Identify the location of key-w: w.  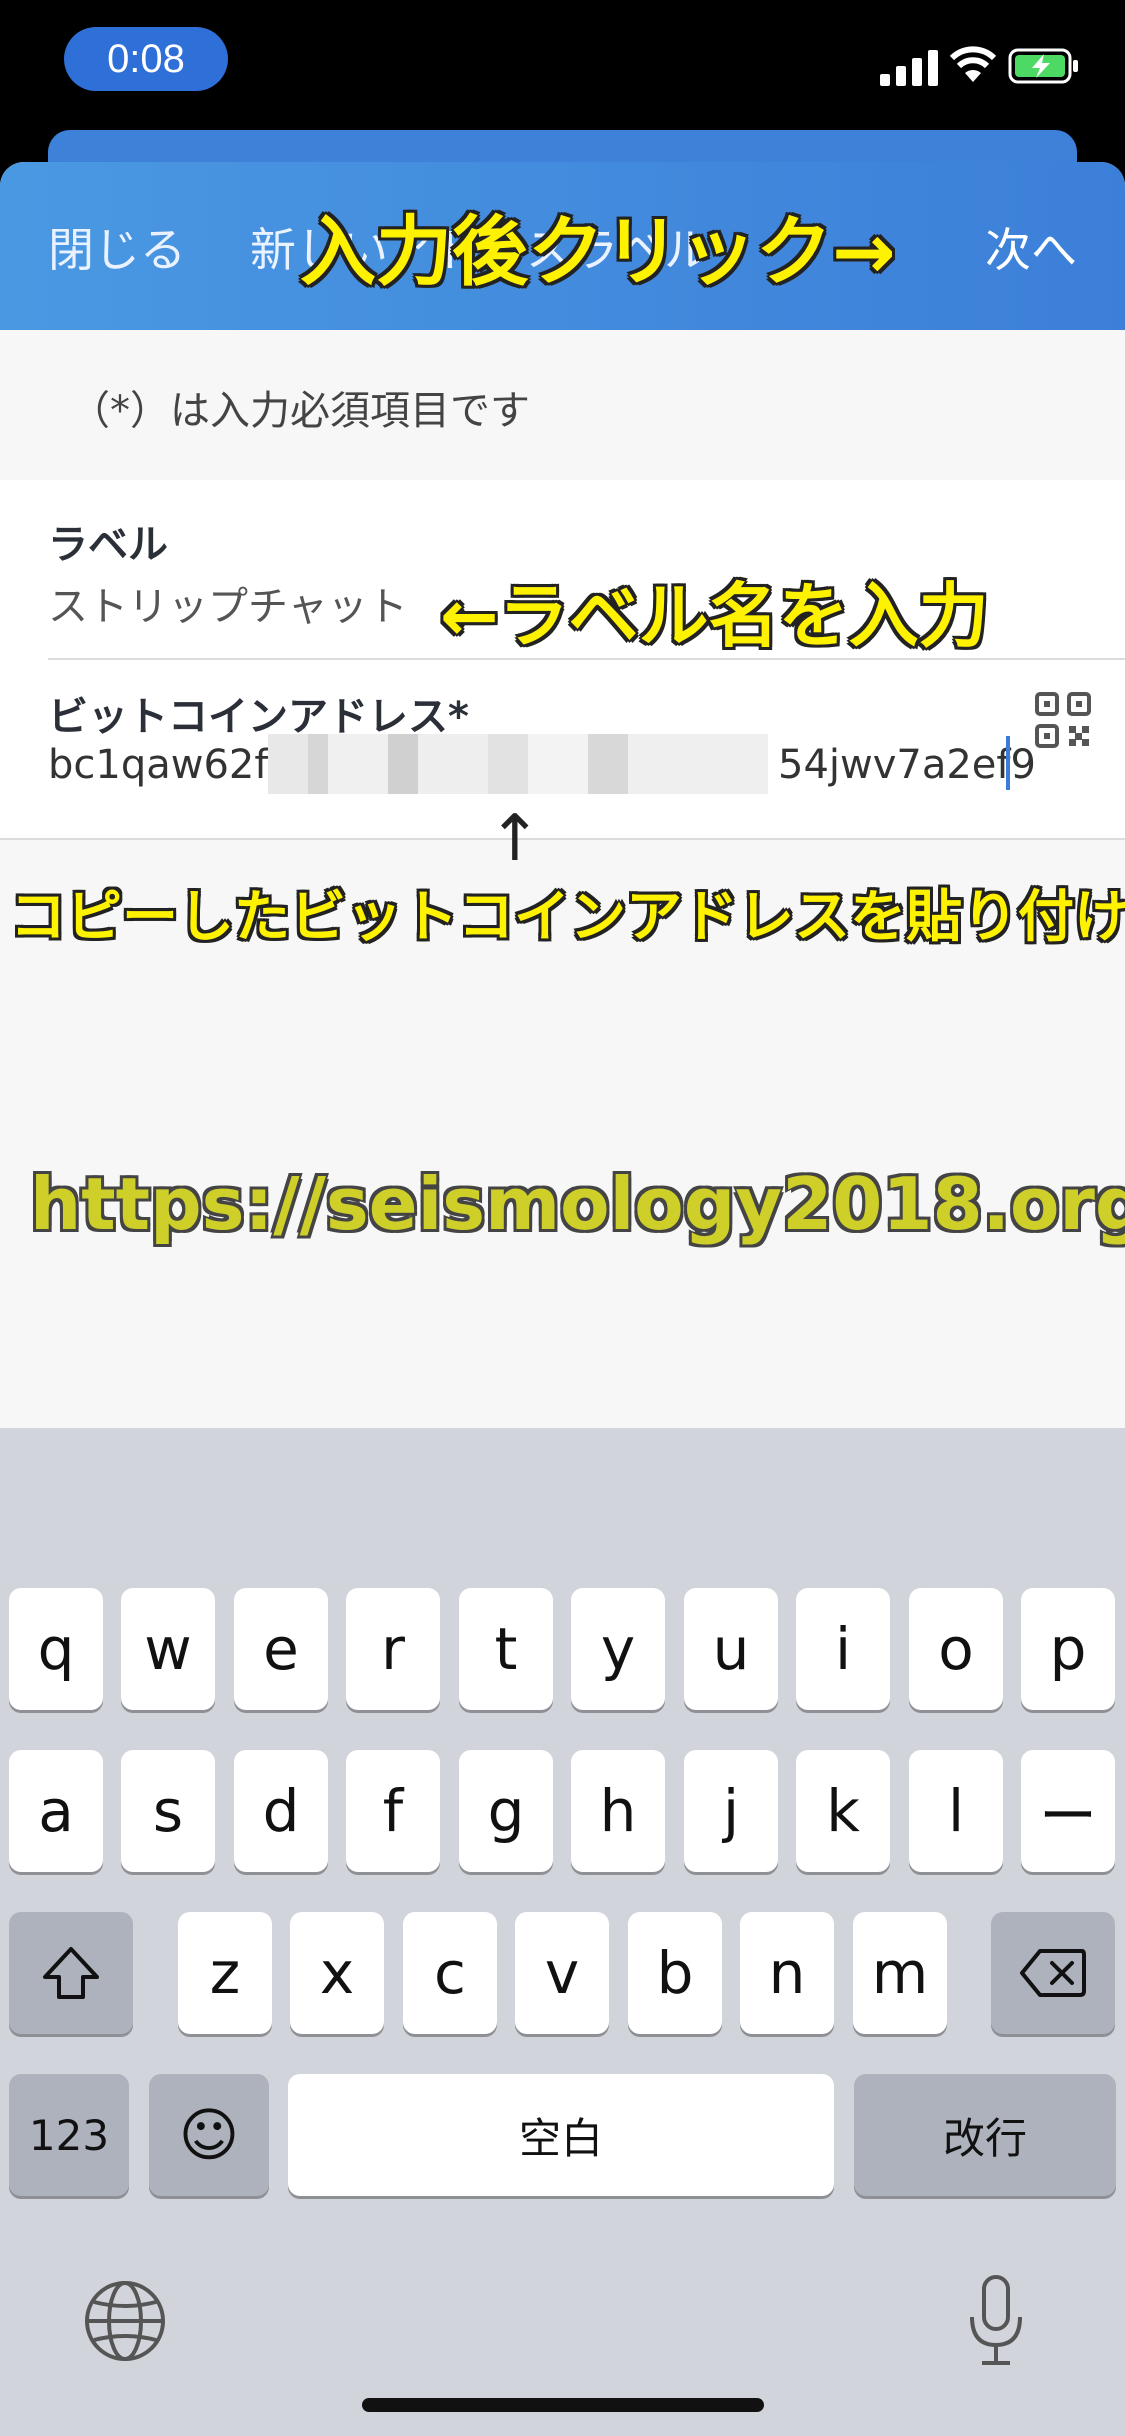
(168, 1649).